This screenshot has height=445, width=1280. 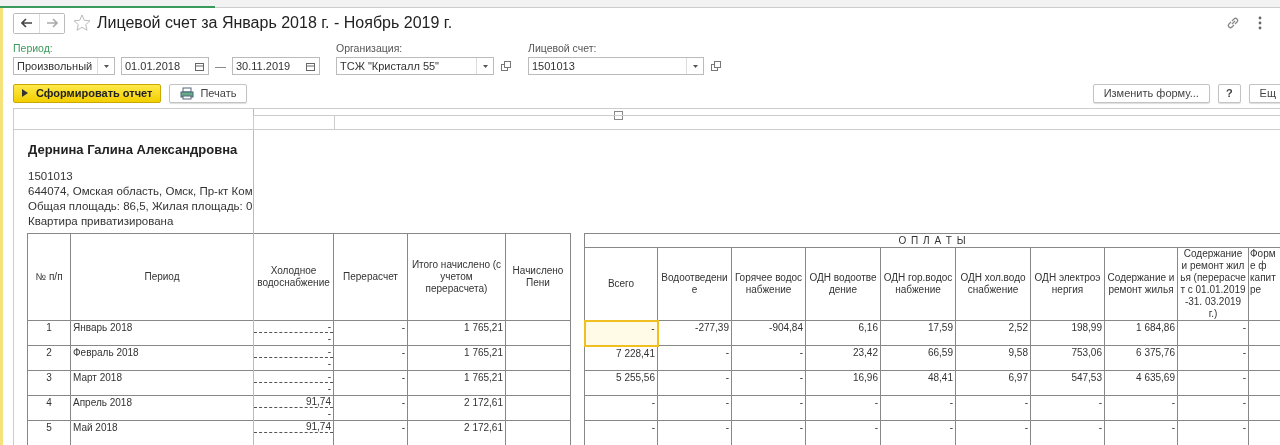 What do you see at coordinates (49, 383) in the screenshot?
I see `table-cell: 3` at bounding box center [49, 383].